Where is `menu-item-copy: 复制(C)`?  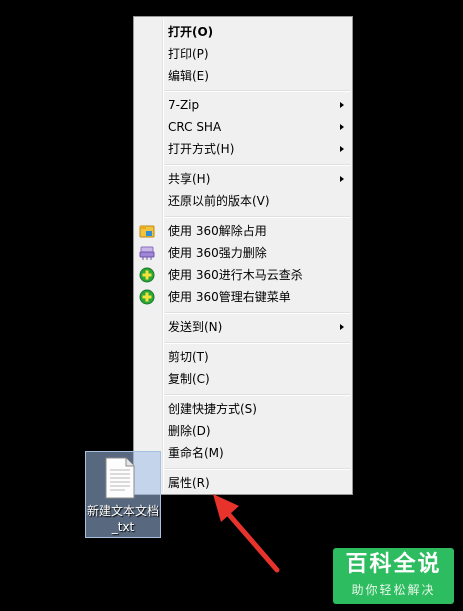 menu-item-copy: 复制(C) is located at coordinates (243, 379).